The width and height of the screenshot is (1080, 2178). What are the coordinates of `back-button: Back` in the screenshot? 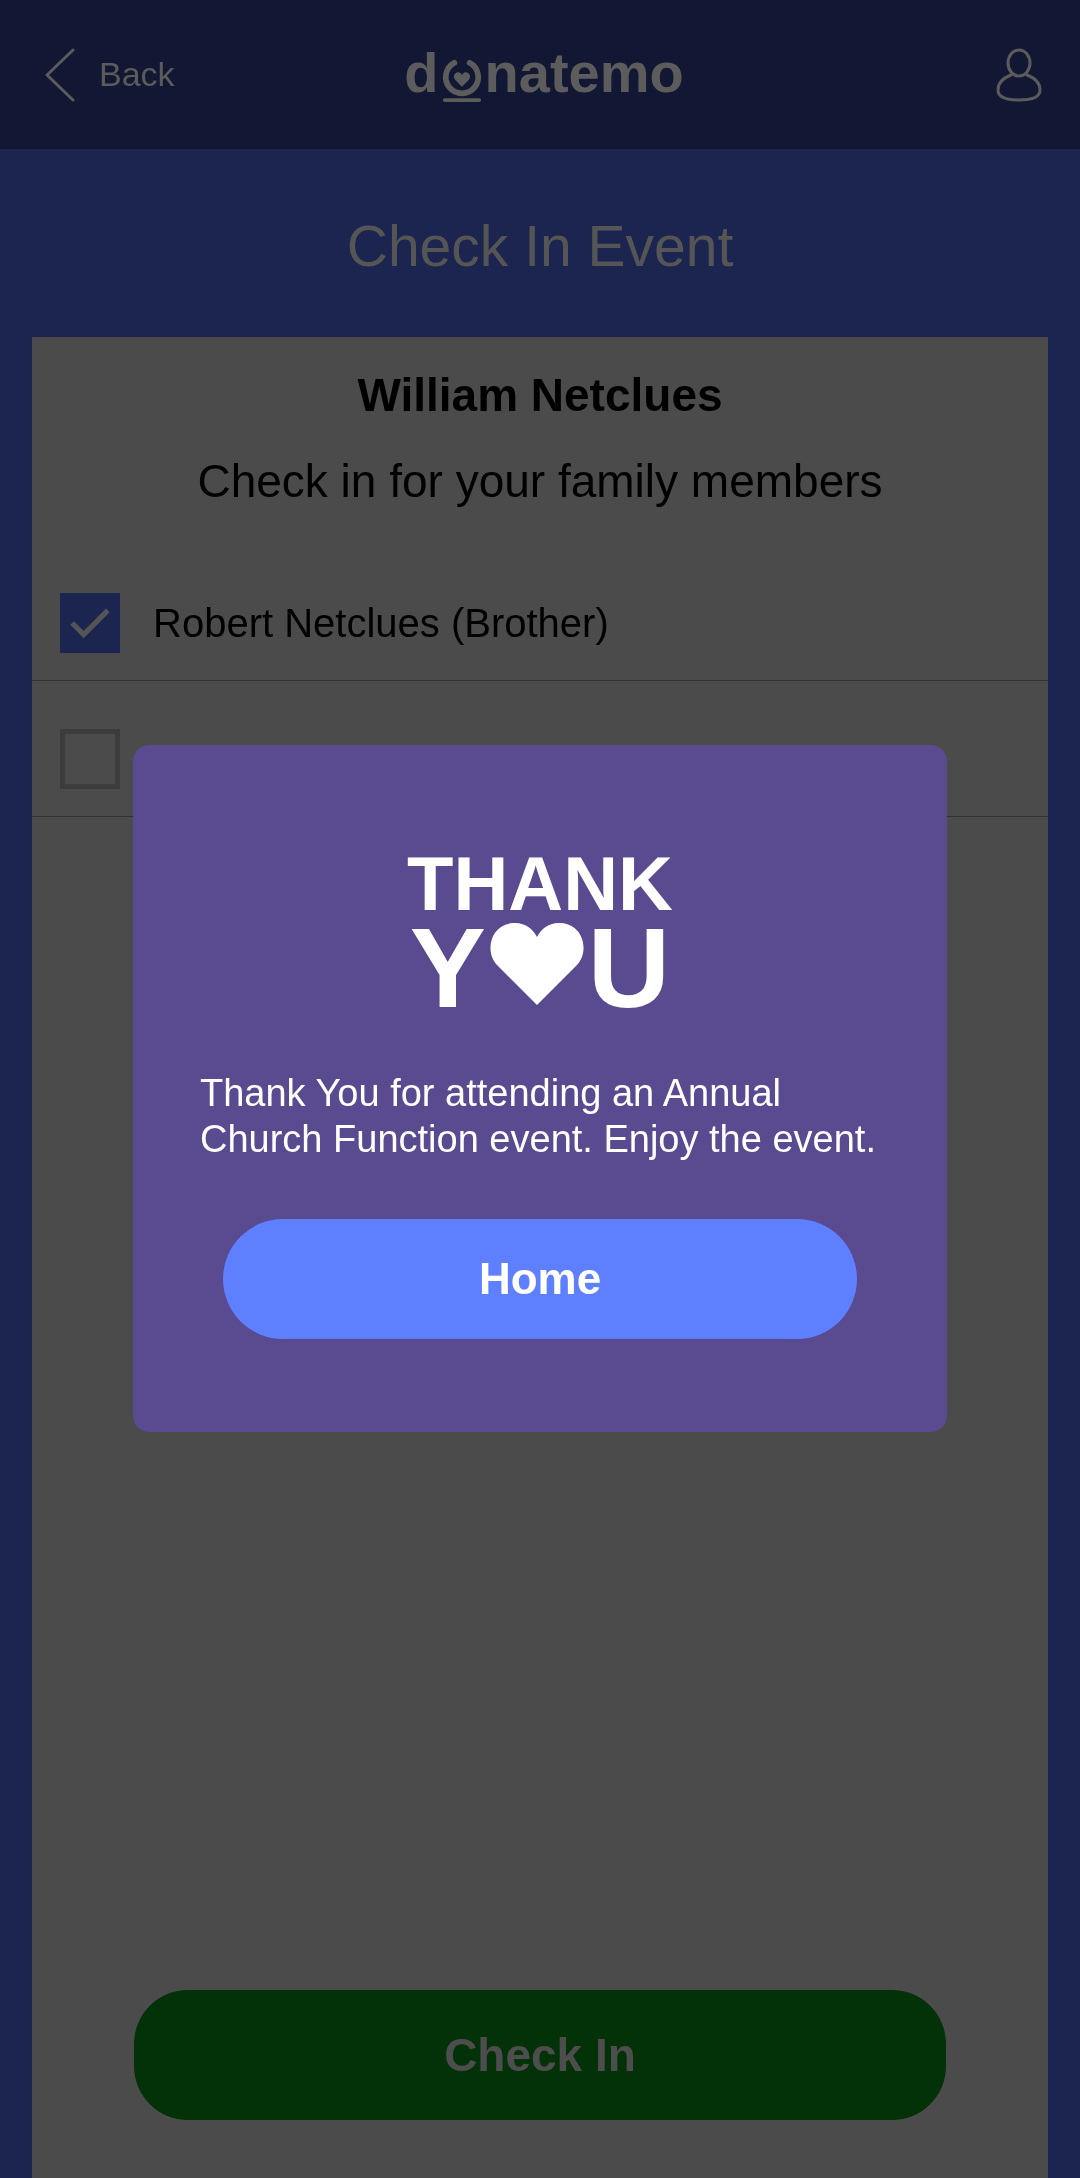 It's located at (110, 74).